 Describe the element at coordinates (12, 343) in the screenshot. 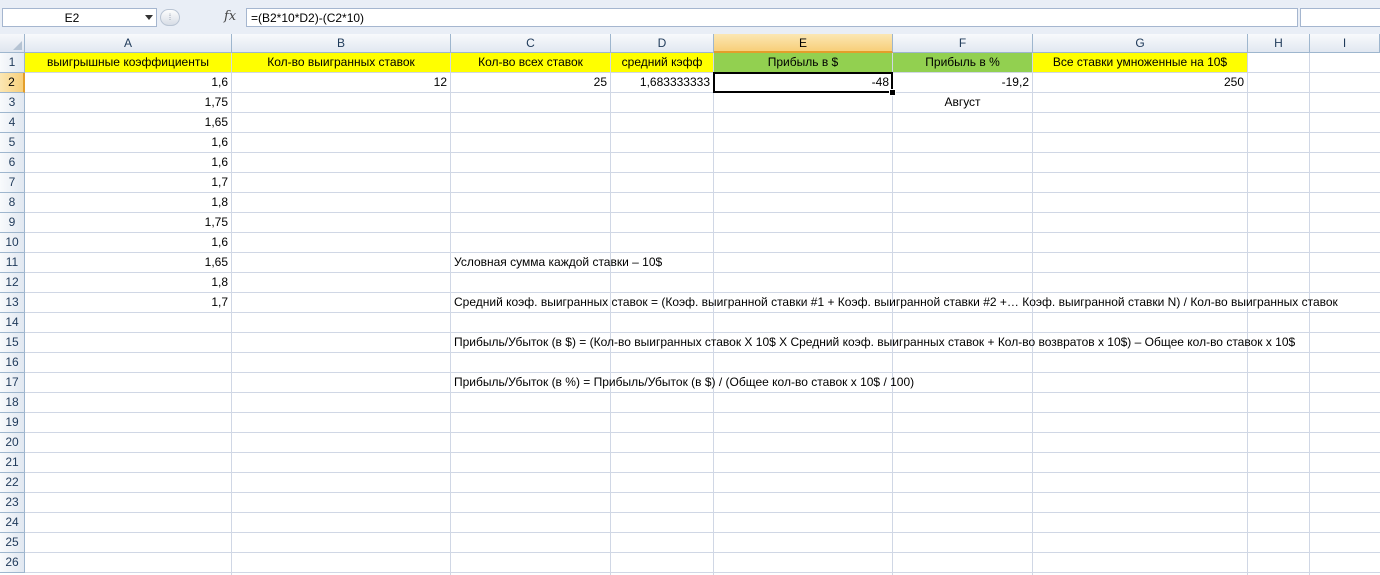

I see `row-header-15: 15` at that location.